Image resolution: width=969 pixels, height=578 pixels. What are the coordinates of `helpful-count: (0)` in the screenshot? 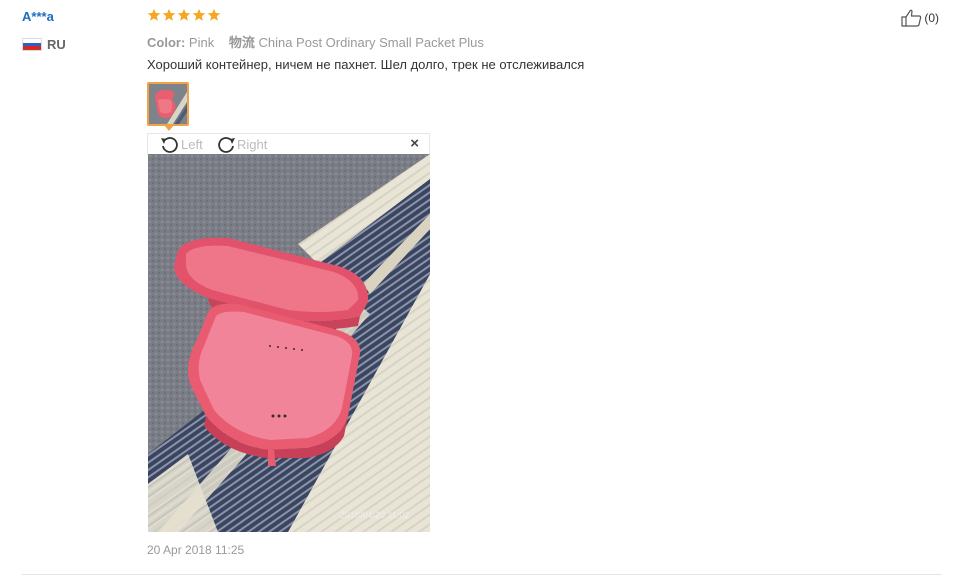 It's located at (931, 18).